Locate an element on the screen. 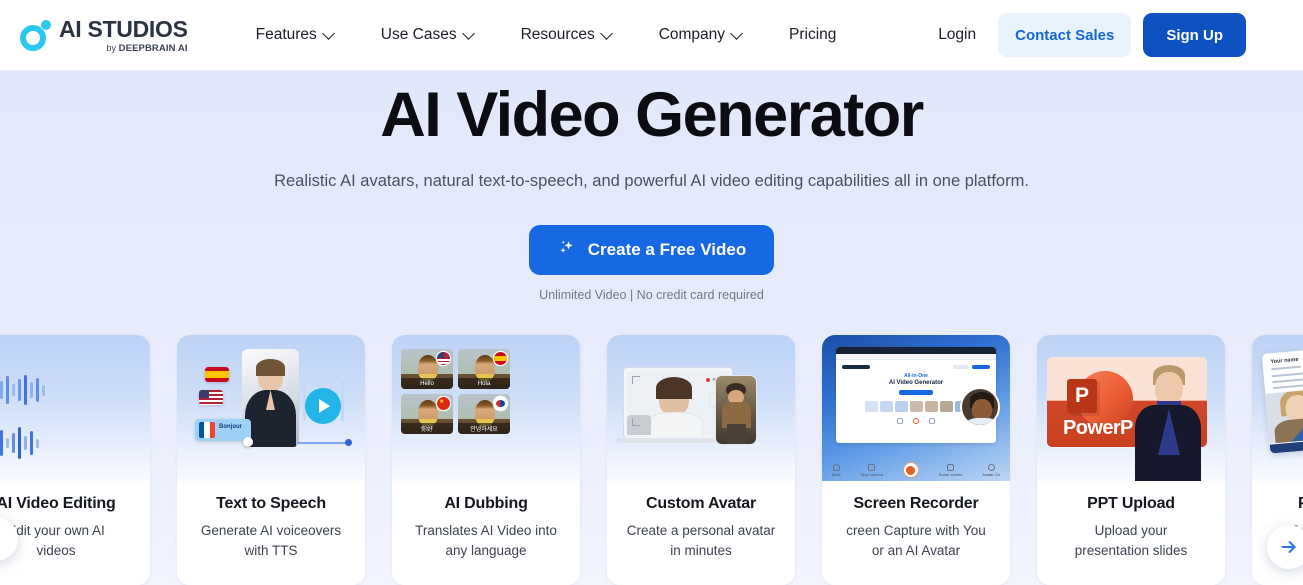  record-button is located at coordinates (910, 470).